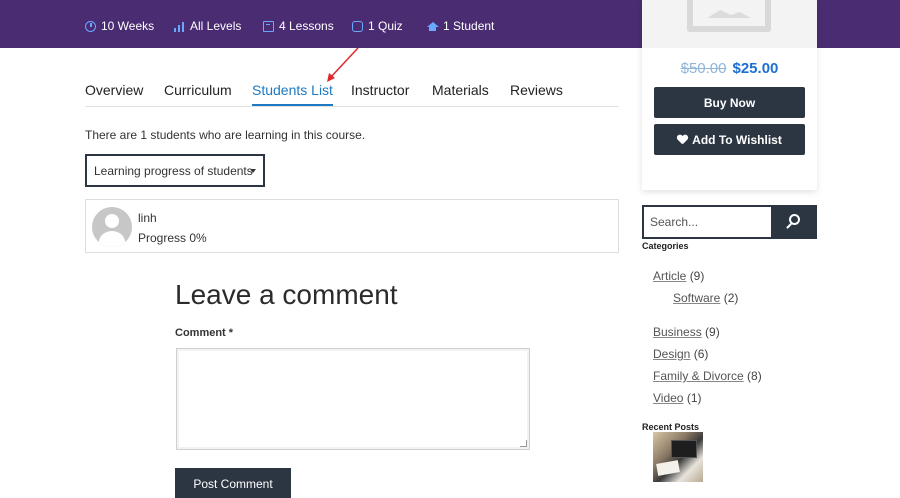  I want to click on annotation-arrow-icon, so click(343, 64).